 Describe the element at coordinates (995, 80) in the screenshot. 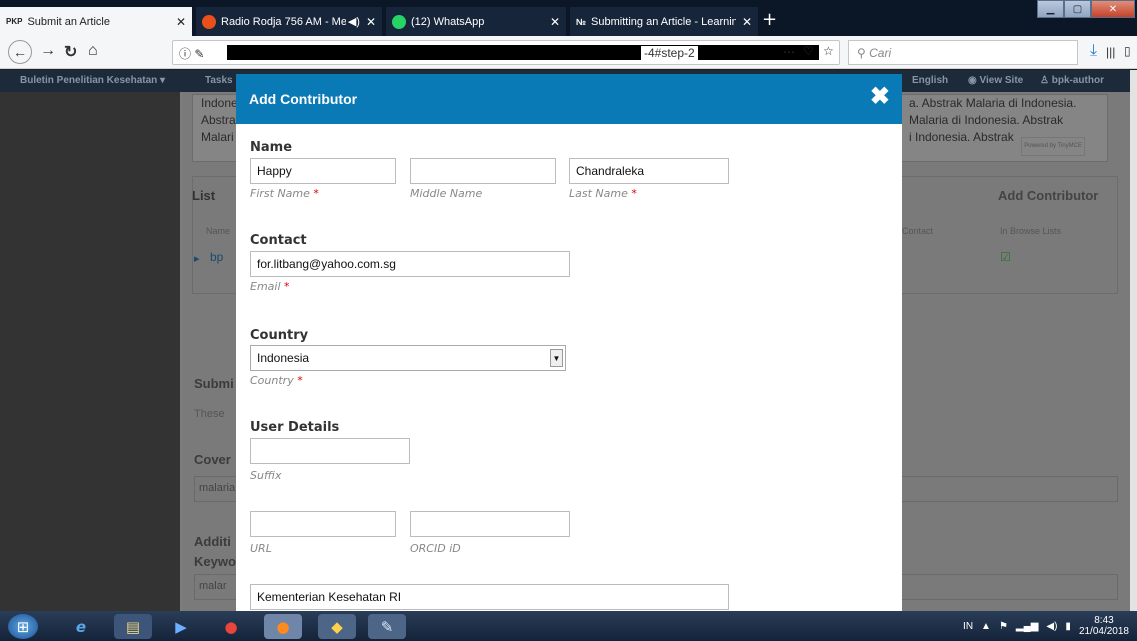

I see `view-site-link: ◉ View Site` at that location.